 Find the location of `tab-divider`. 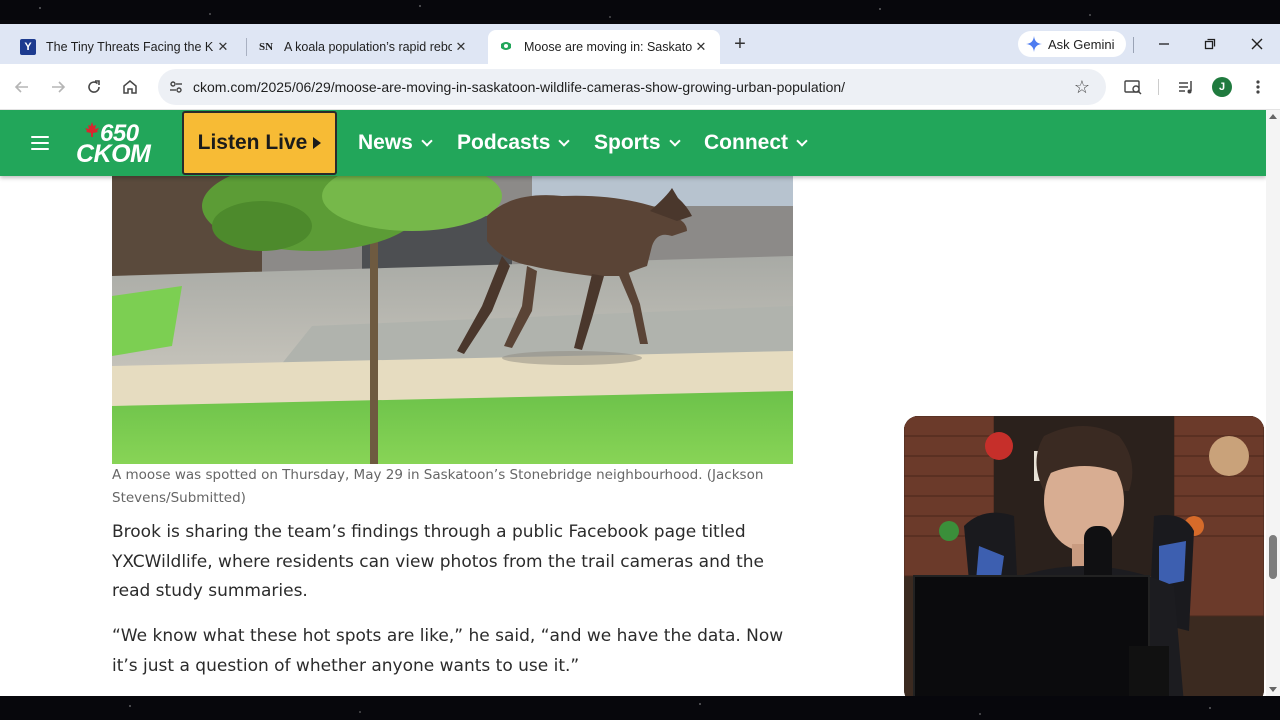

tab-divider is located at coordinates (246, 47).